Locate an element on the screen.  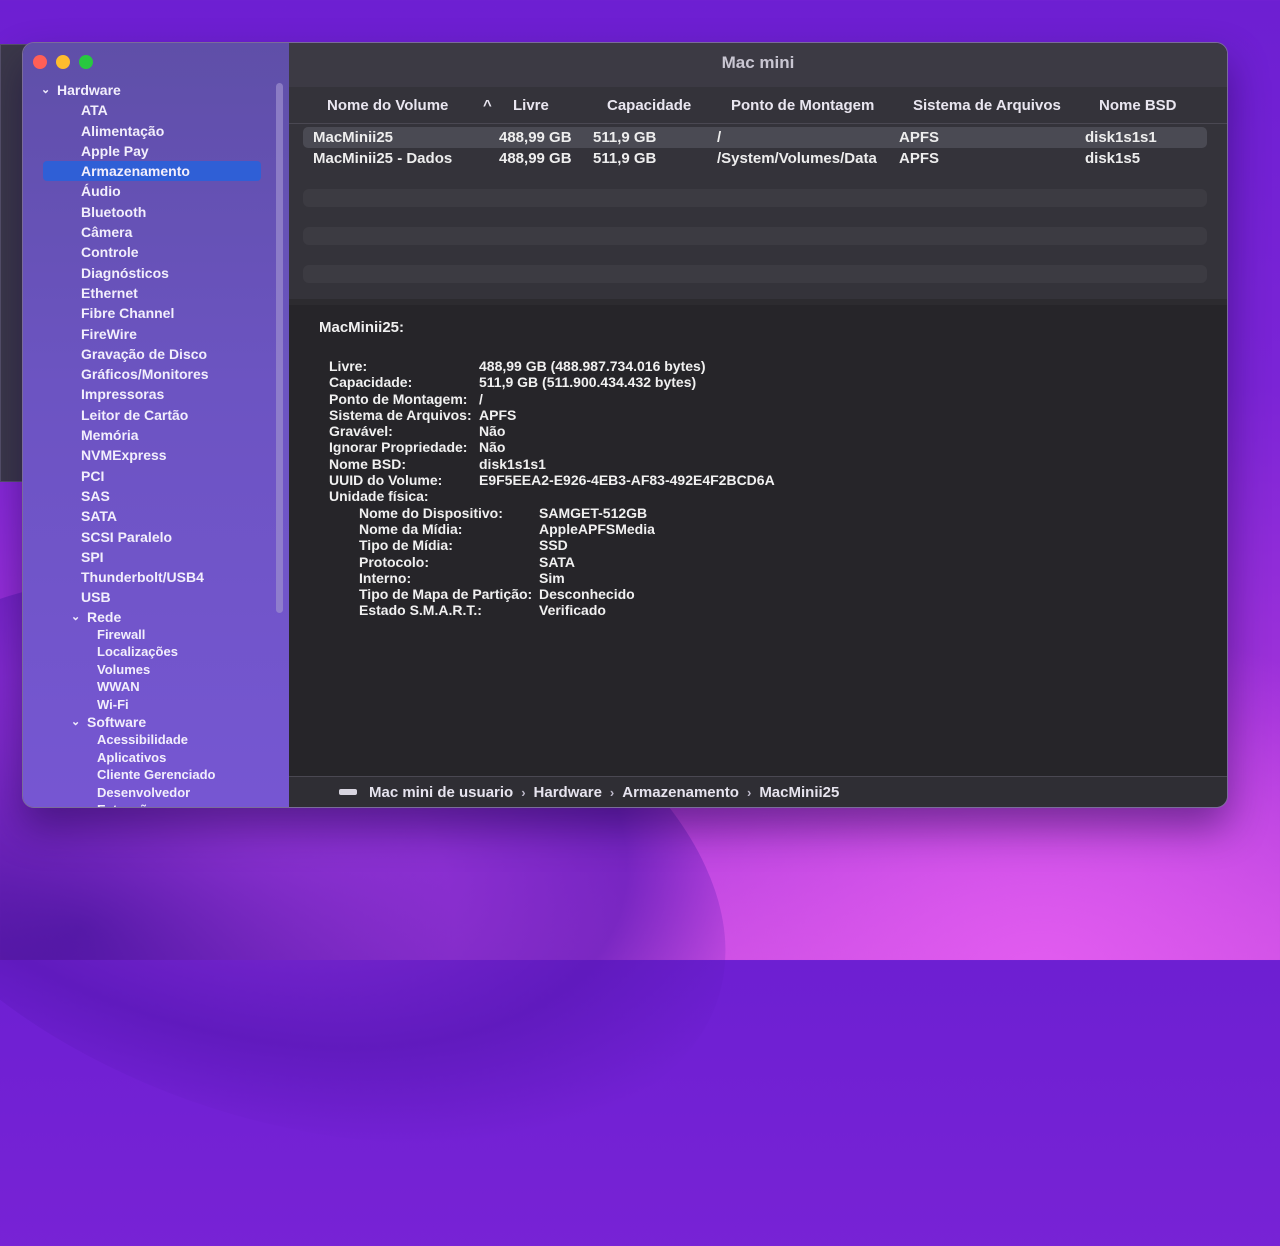
sidebar-item-software-3: Desenvolvedor is located at coordinates (145, 793).